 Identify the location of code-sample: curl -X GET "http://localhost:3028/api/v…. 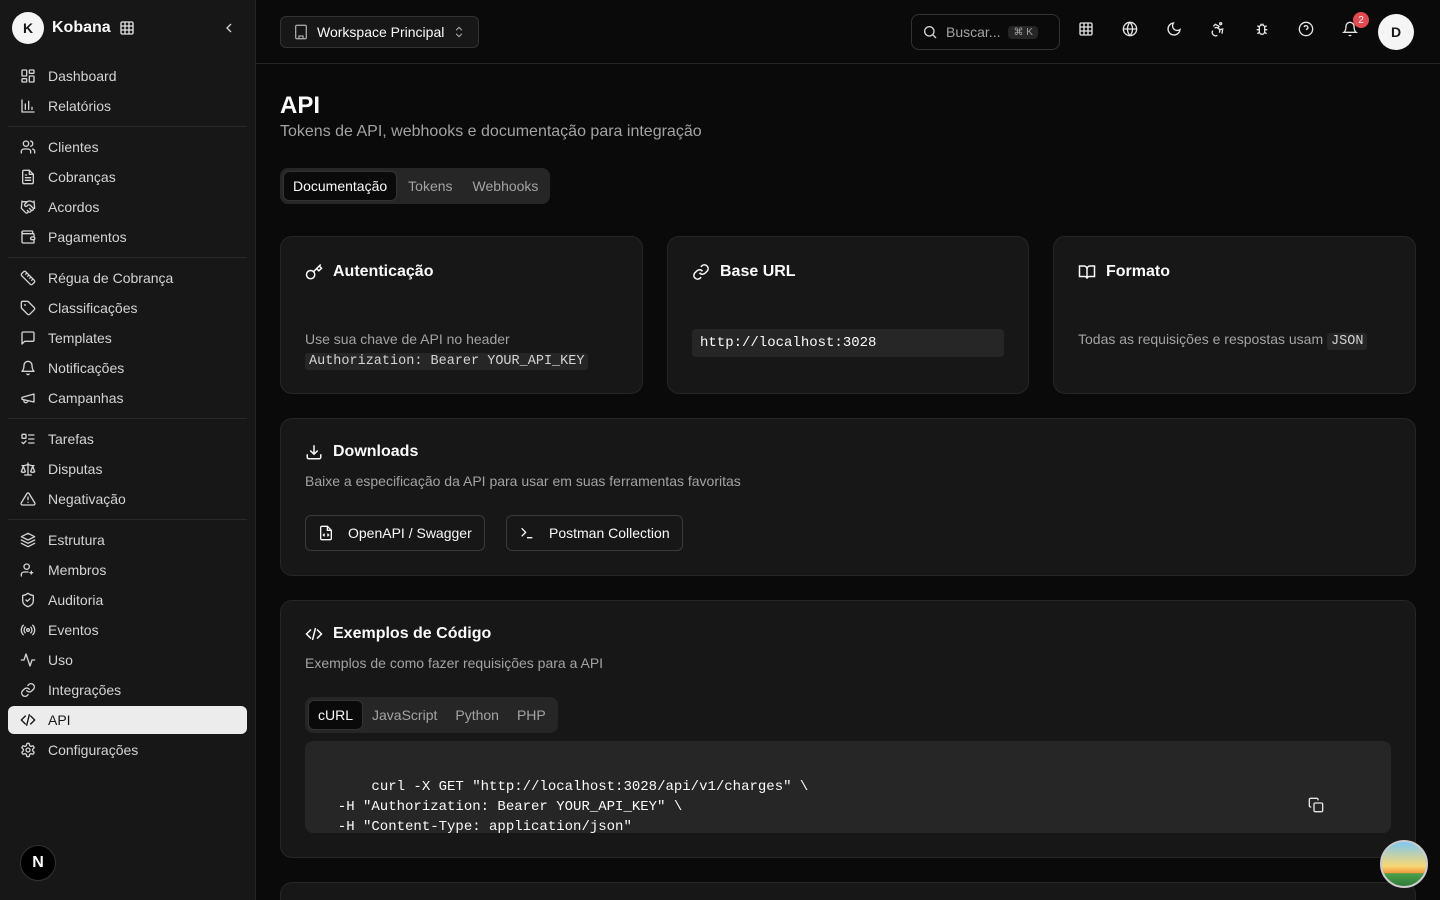
(848, 788).